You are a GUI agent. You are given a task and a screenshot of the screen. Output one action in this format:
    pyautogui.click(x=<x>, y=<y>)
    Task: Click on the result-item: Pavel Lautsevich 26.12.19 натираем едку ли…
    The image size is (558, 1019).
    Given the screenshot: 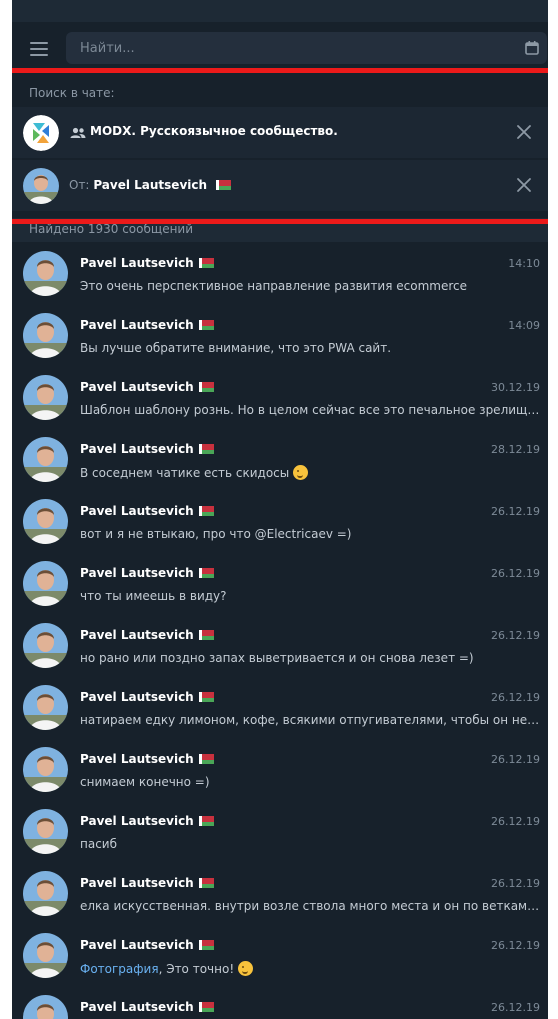 What is the action you would take?
    pyautogui.click(x=280, y=707)
    